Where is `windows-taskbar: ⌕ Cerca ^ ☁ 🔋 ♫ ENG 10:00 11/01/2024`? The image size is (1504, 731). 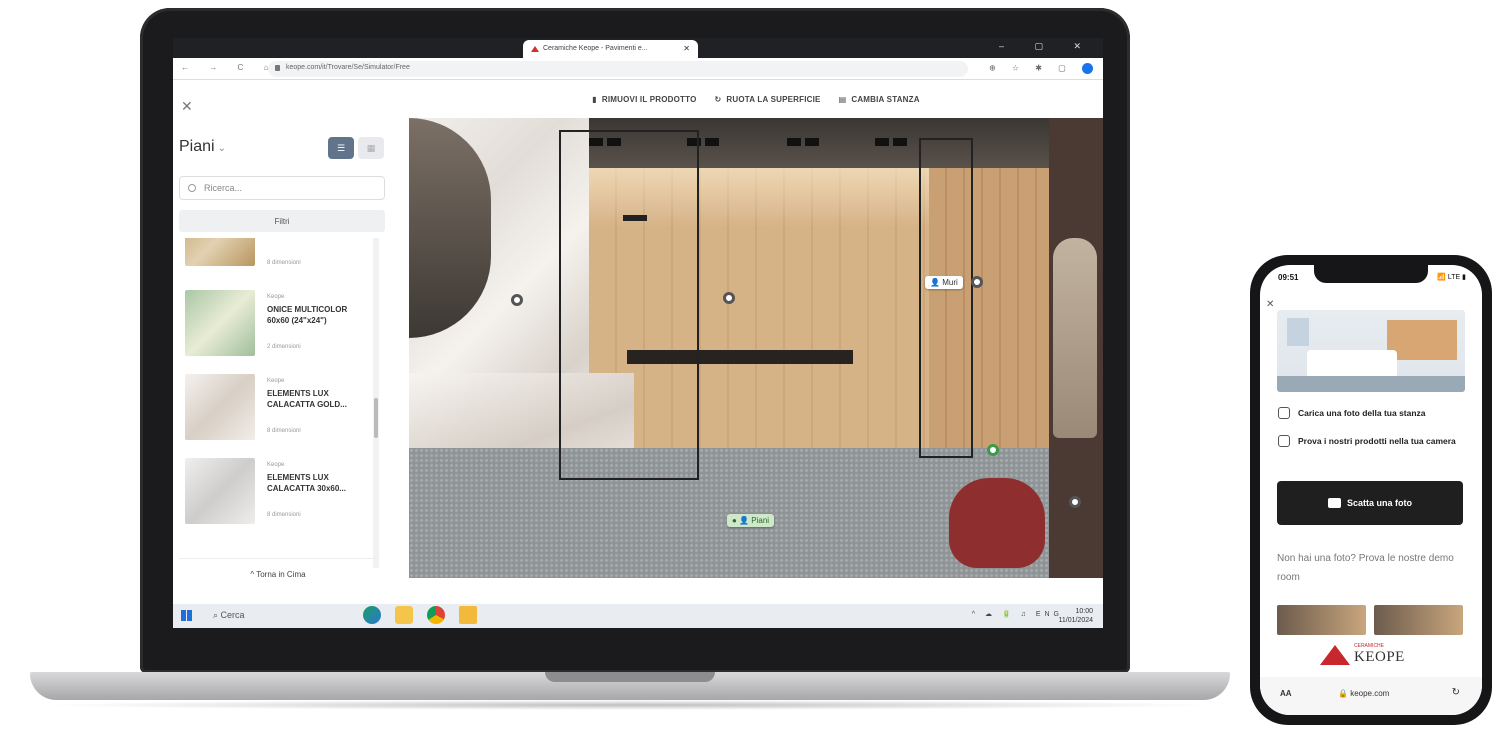 windows-taskbar: ⌕ Cerca ^ ☁ 🔋 ♫ ENG 10:00 11/01/2024 is located at coordinates (638, 616).